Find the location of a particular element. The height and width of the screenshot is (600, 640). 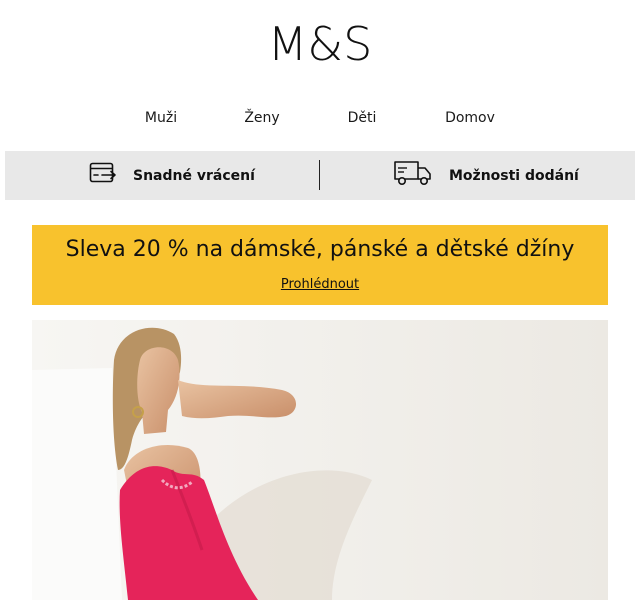

main-nav: Muži Ženy Děti Domov is located at coordinates (320, 118).